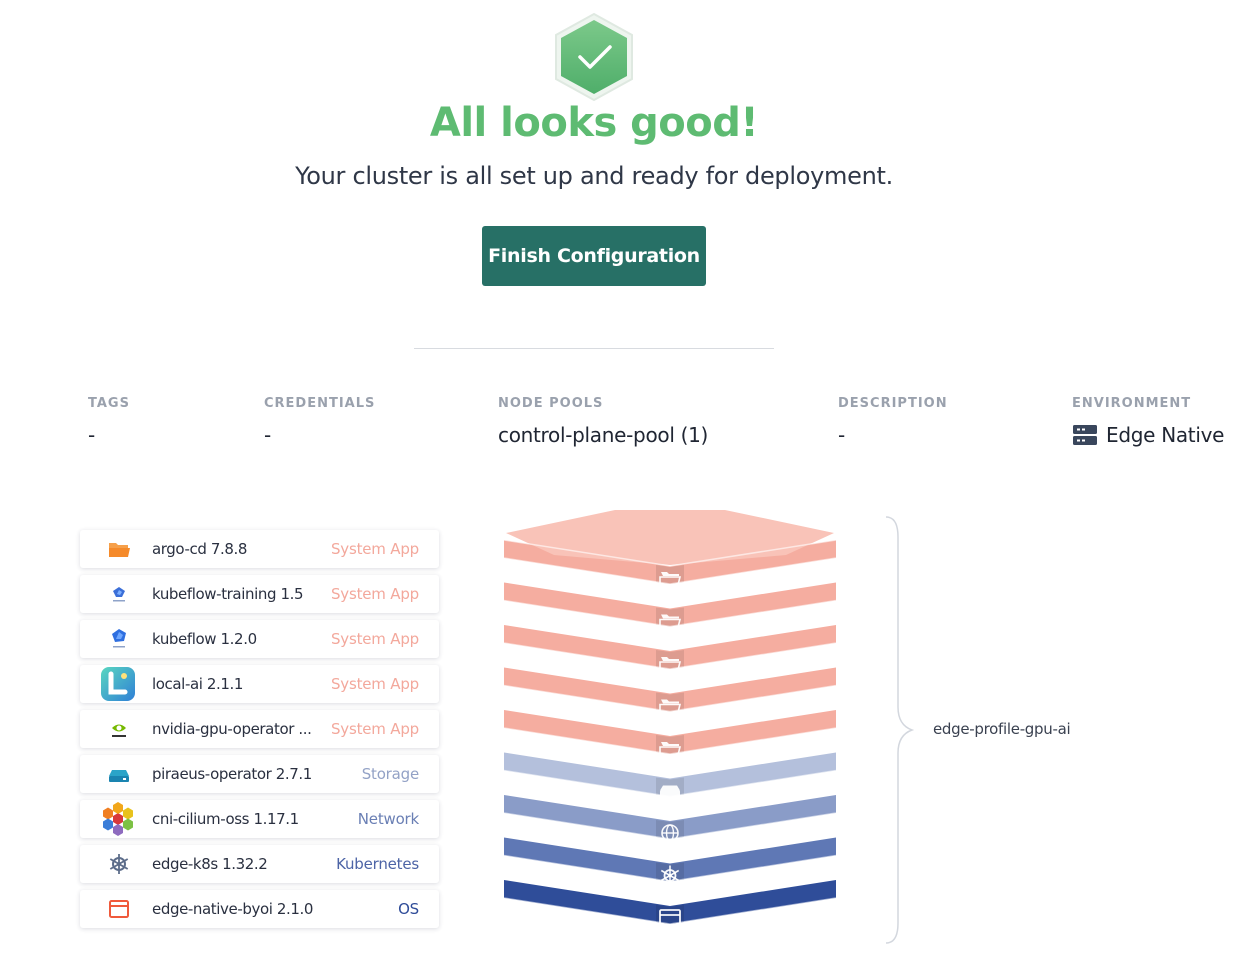  I want to click on finish-configuration-button: Finish Configuration, so click(594, 256).